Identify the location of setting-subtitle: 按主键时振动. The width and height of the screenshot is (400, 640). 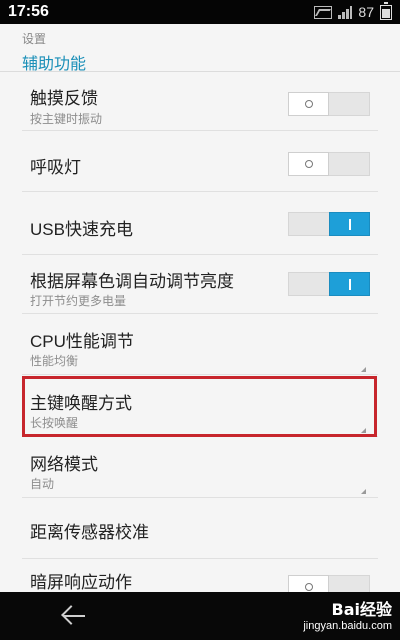
(66, 119).